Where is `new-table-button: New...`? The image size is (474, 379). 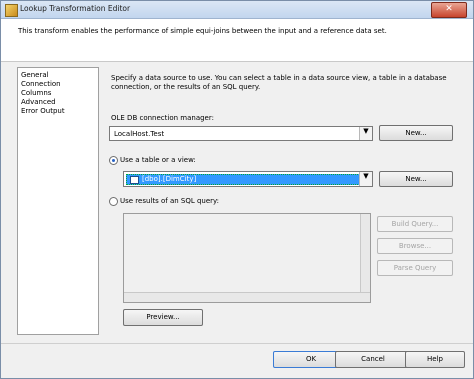 new-table-button: New... is located at coordinates (416, 179).